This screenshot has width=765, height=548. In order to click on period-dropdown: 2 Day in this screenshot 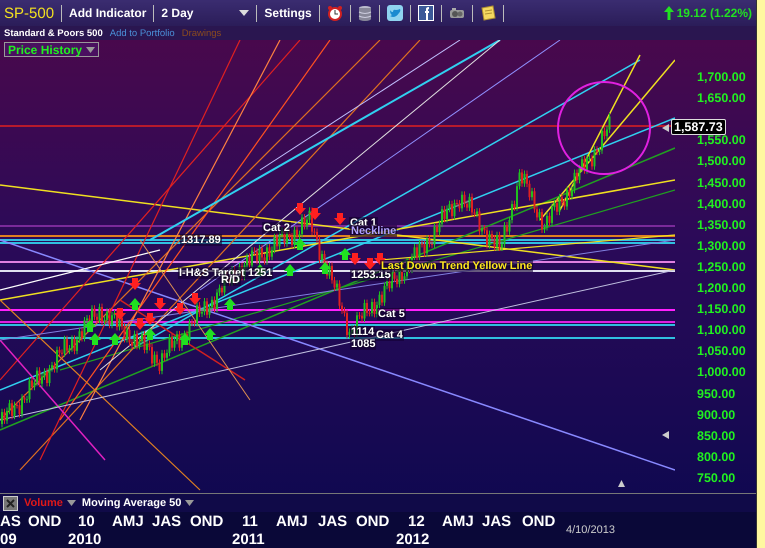, I will do `click(205, 13)`.